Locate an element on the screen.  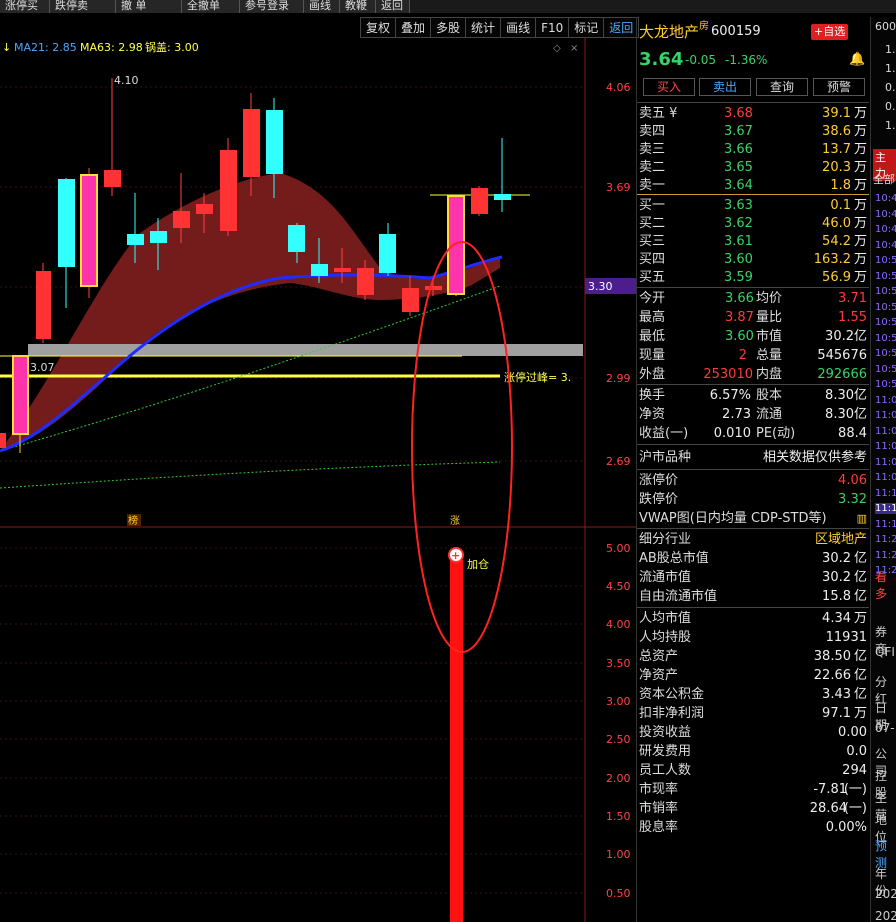
vwap-row: VWAP图(日内均量 CDP-STD等) ▥ is located at coordinates (753, 518).